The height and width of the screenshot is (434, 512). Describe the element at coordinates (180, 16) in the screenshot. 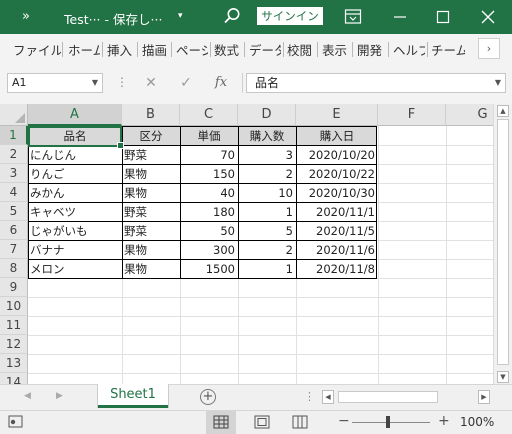

I see `title-dropdown-icon: ▾` at that location.